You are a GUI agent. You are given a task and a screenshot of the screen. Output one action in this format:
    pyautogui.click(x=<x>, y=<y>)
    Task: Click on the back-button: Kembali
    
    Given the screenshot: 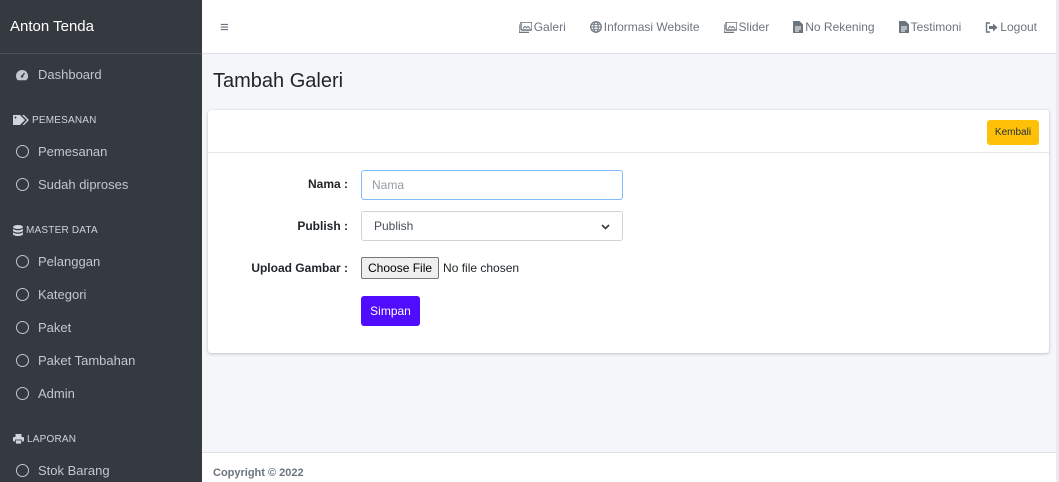 What is the action you would take?
    pyautogui.click(x=1013, y=132)
    